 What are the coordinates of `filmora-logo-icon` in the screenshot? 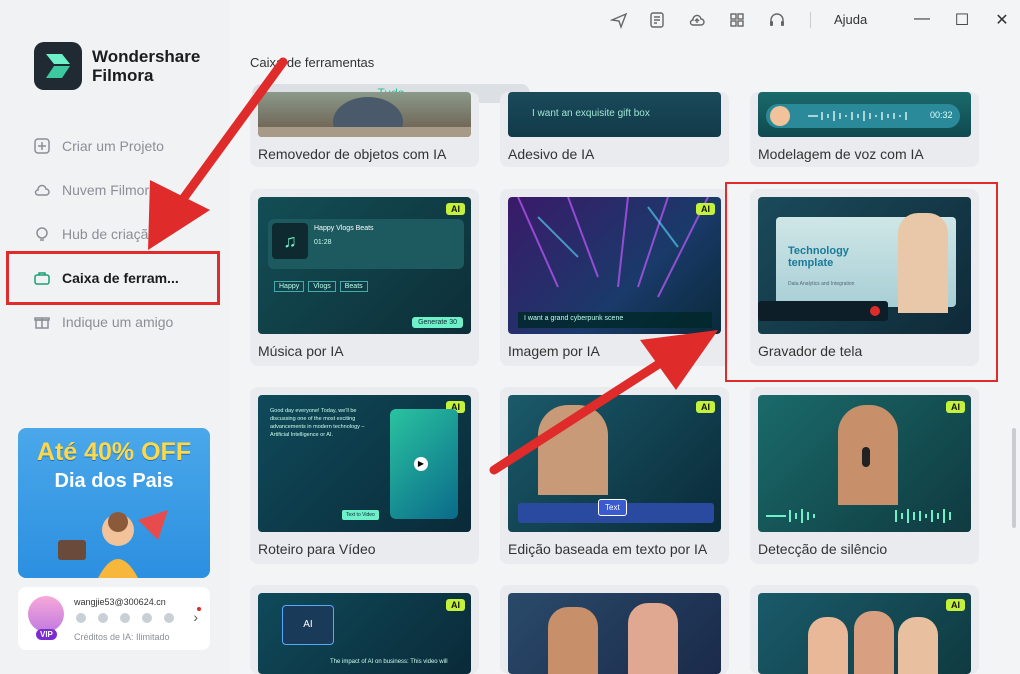 It's located at (58, 66).